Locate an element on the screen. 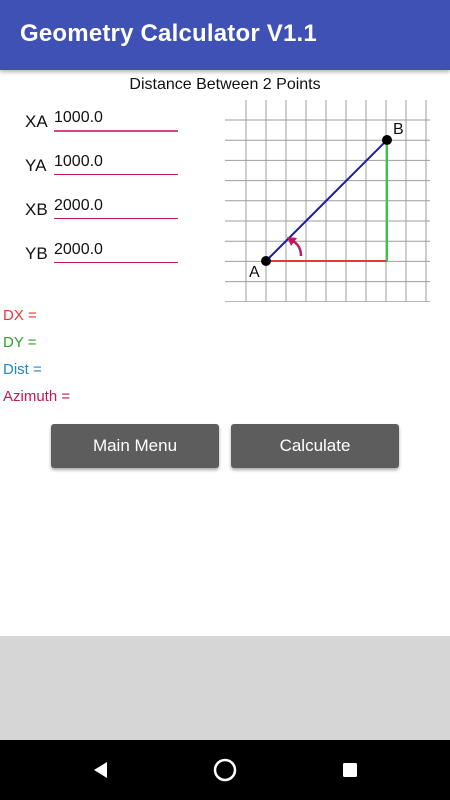  point-a-label: A is located at coordinates (254, 272).